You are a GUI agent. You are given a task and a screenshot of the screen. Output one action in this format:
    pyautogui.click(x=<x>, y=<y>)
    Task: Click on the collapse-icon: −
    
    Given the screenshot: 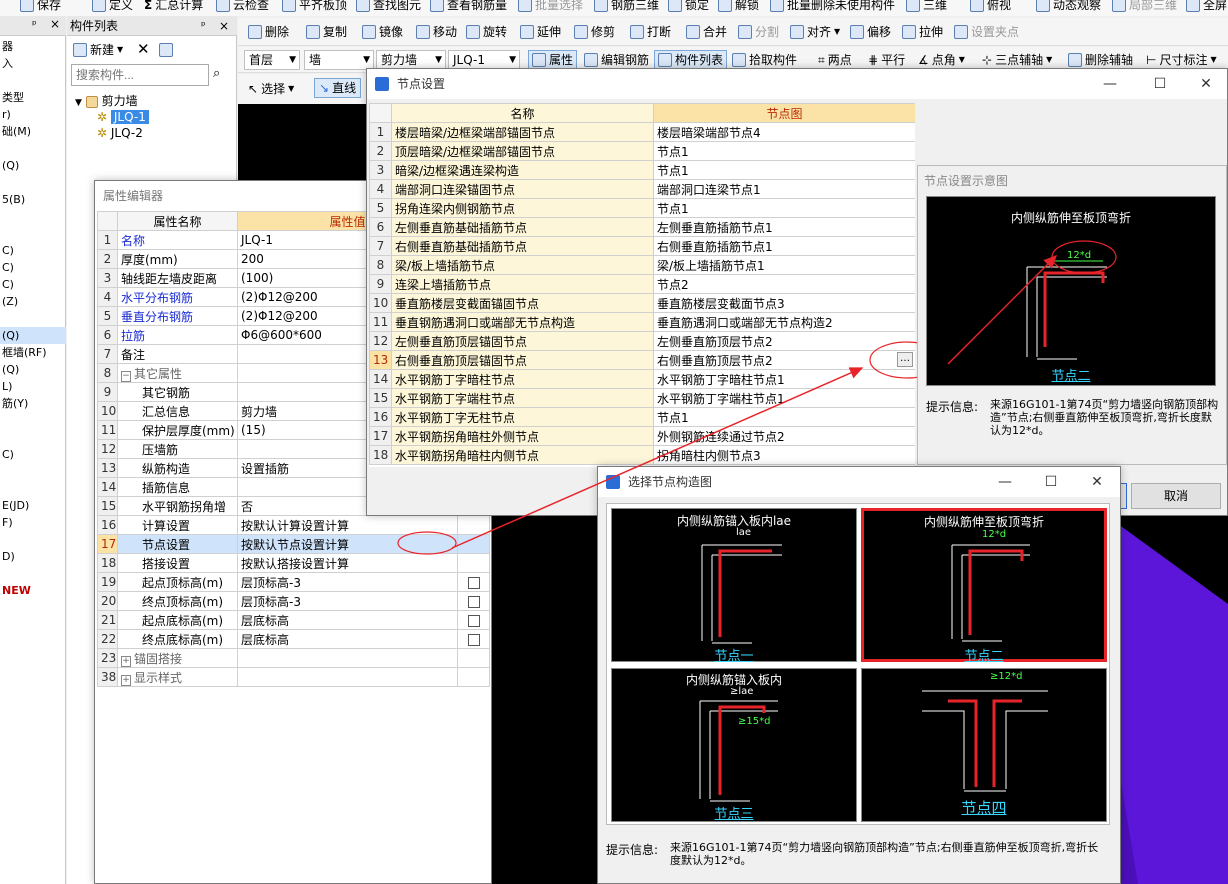 What is the action you would take?
    pyautogui.click(x=126, y=376)
    